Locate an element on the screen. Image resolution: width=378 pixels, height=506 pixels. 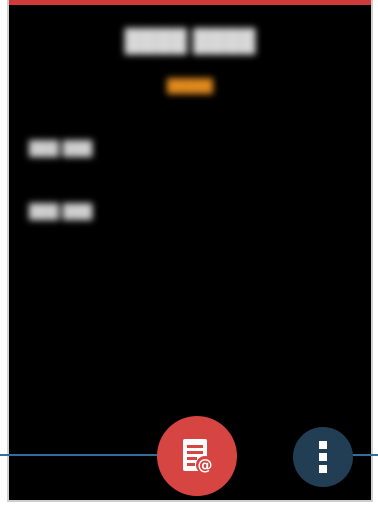
email-report-icon: @ is located at coordinates (198, 456).